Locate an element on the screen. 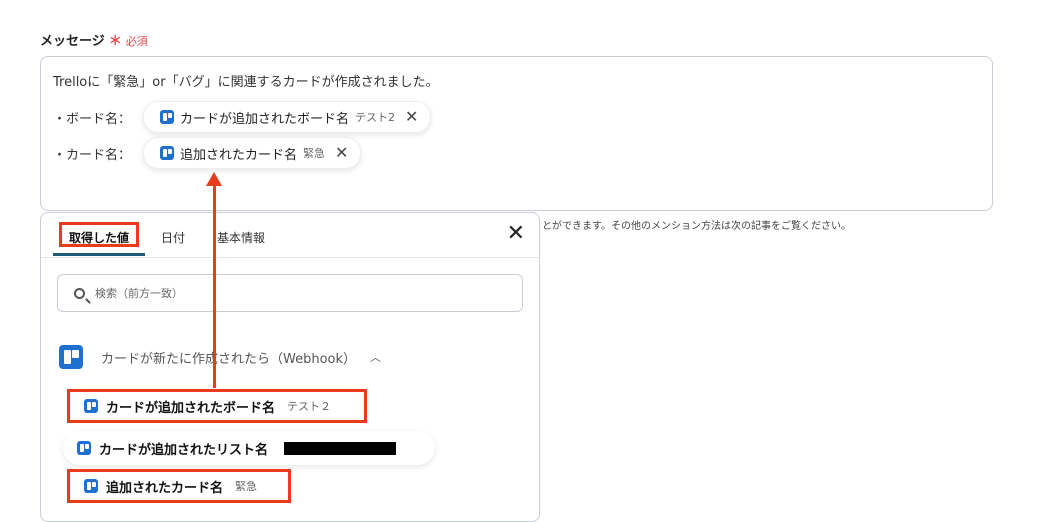 This screenshot has width=1038, height=522. close-icon: ✕ is located at coordinates (516, 234).